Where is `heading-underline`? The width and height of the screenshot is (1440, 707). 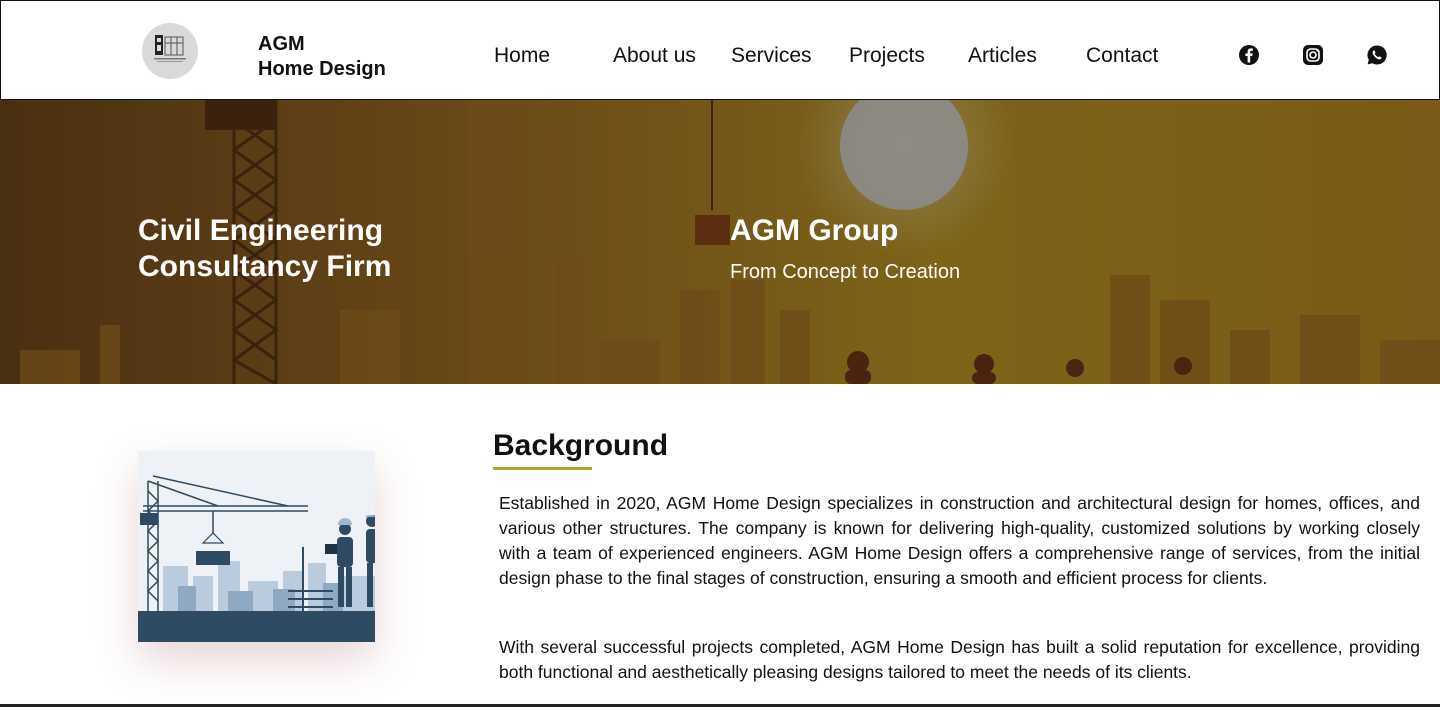 heading-underline is located at coordinates (542, 468).